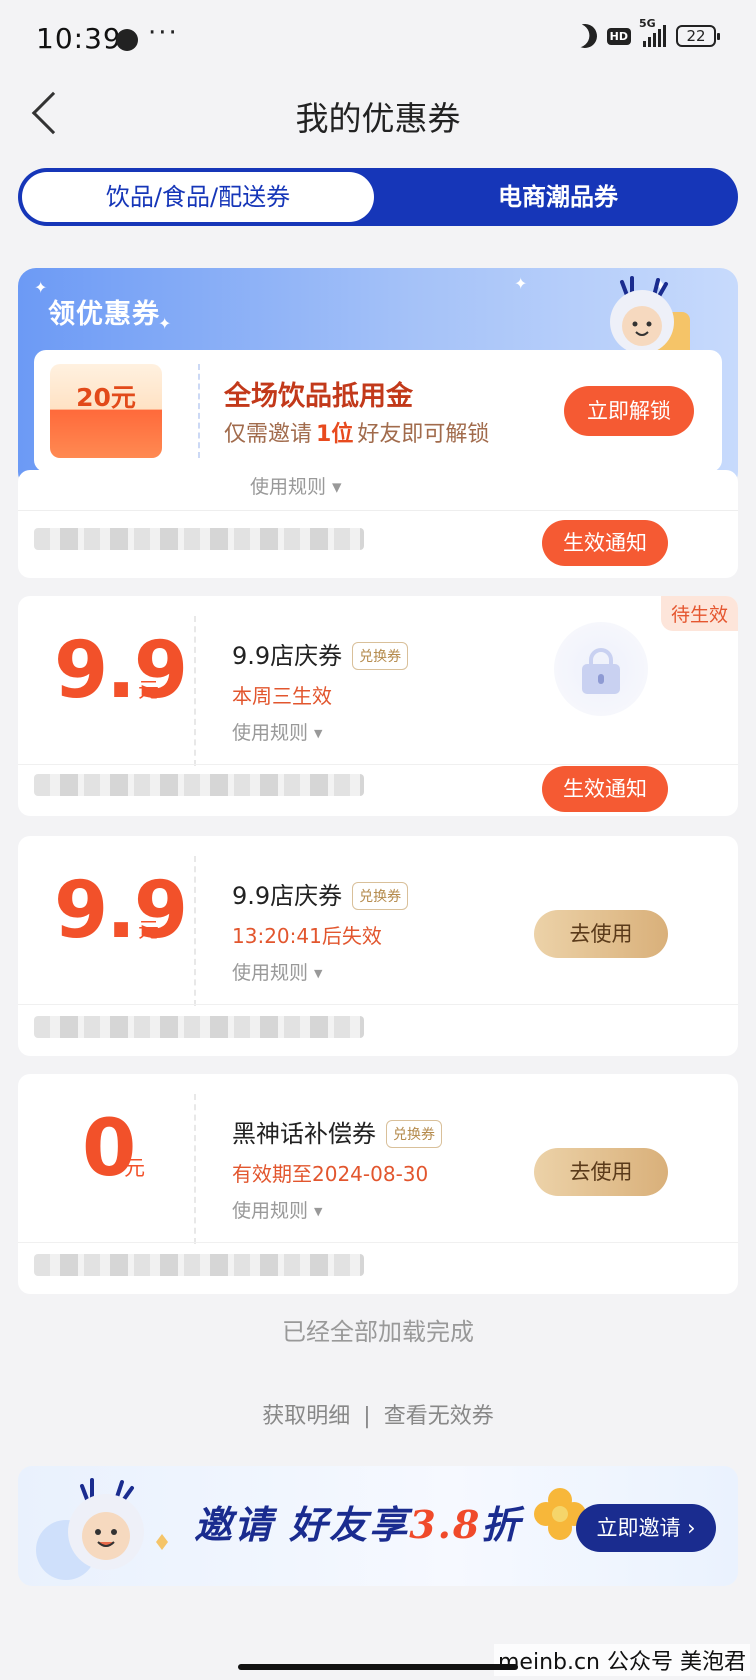  Describe the element at coordinates (584, 36) in the screenshot. I see `do-not-disturb-icon` at that location.